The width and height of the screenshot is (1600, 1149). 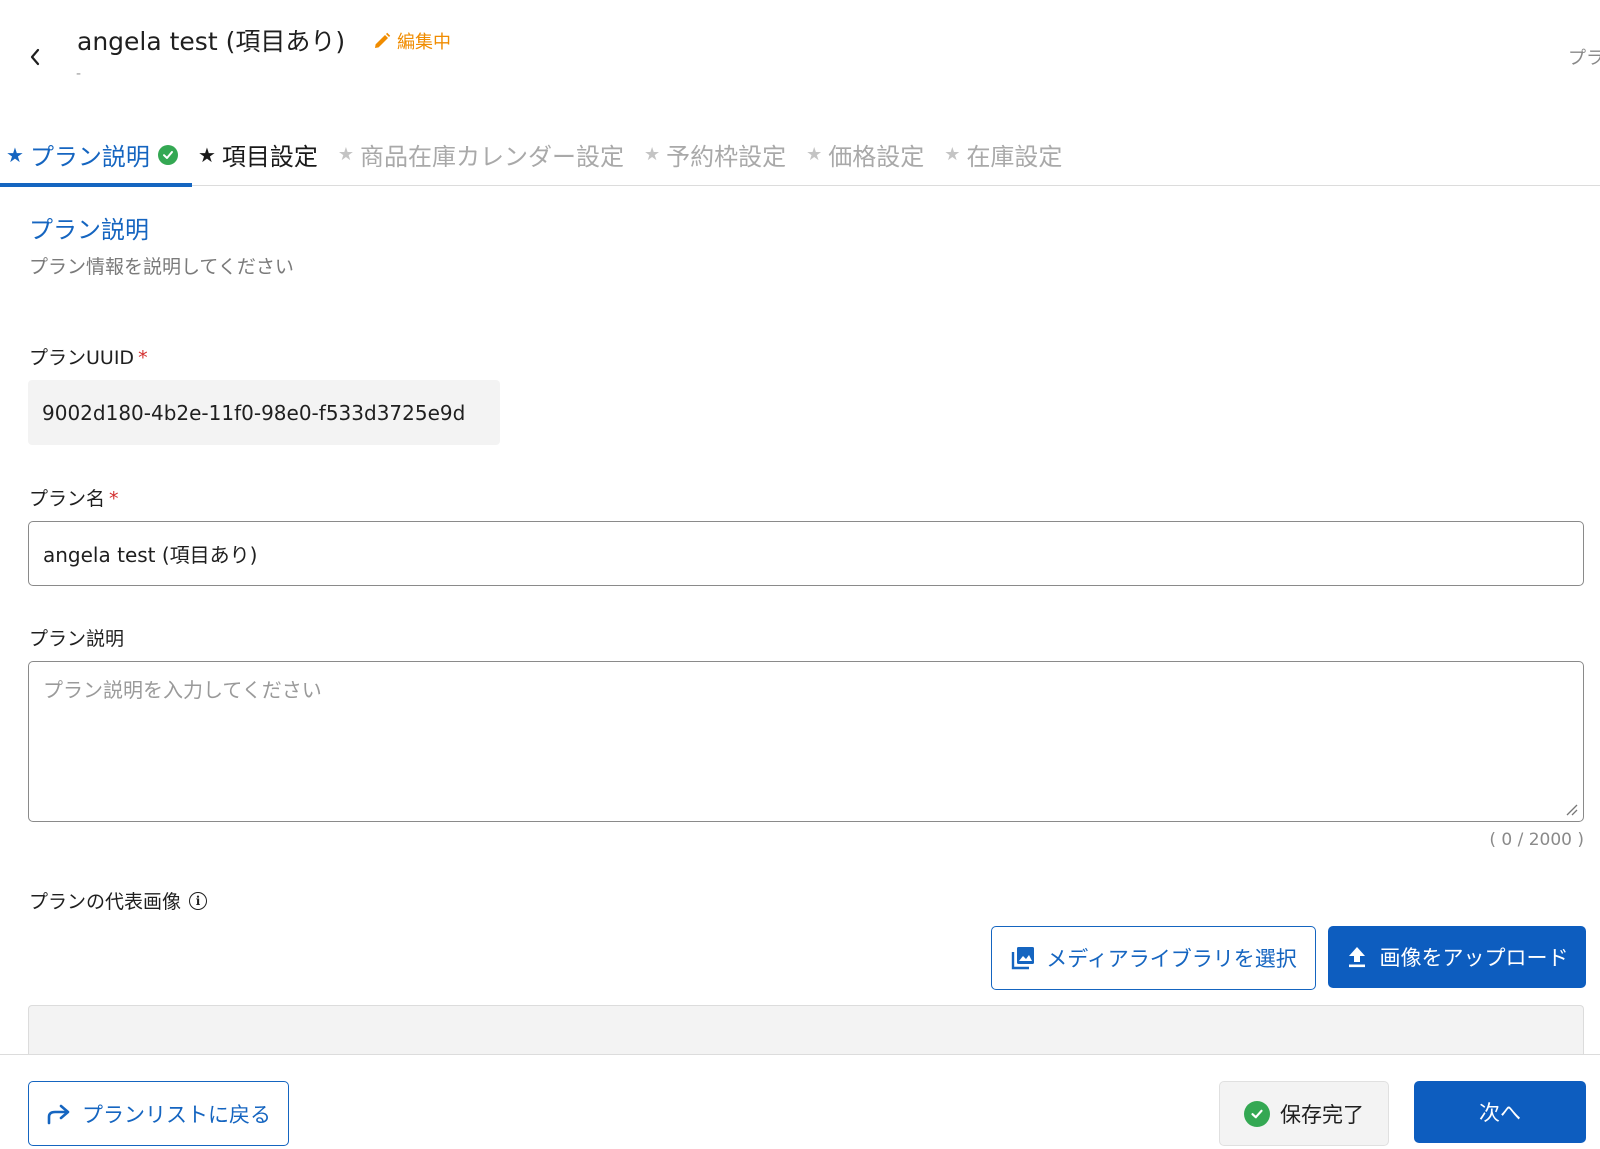 What do you see at coordinates (77, 639) in the screenshot?
I see `plan-description-label: プラン説明` at bounding box center [77, 639].